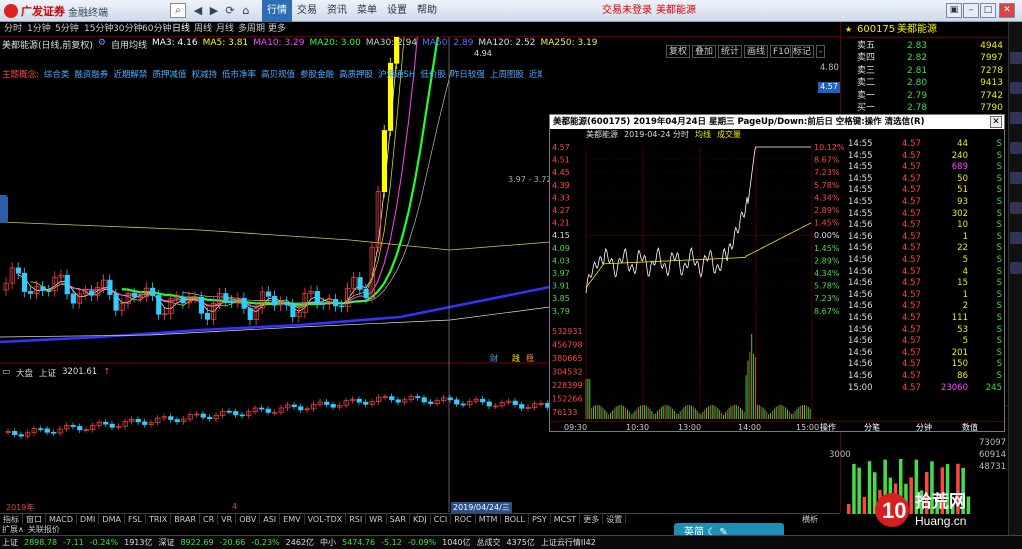 The width and height of the screenshot is (1022, 549). Describe the element at coordinates (67, 29) in the screenshot. I see `period-5min: 5分钟` at that location.